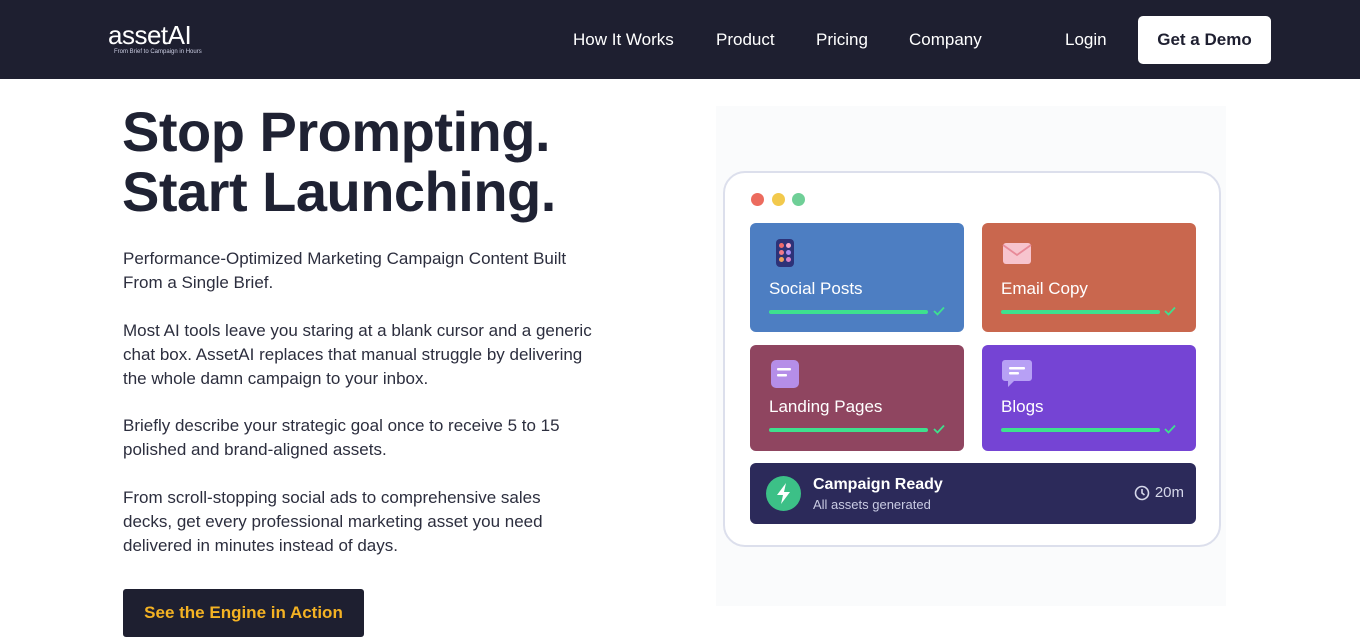 The width and height of the screenshot is (1360, 637). What do you see at coordinates (623, 40) in the screenshot?
I see `nav-link-how-it-works: How It Works` at bounding box center [623, 40].